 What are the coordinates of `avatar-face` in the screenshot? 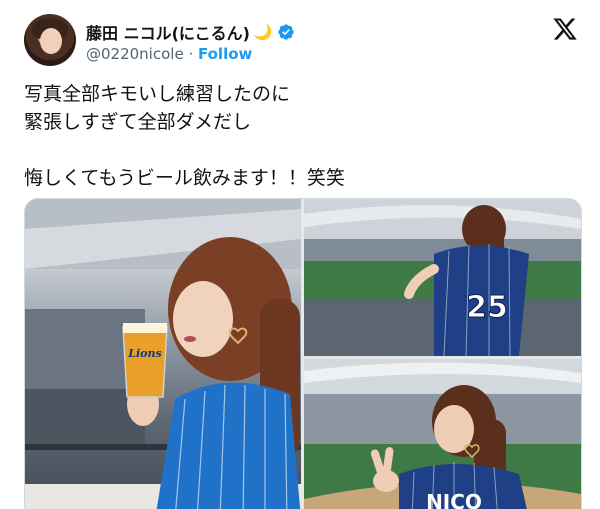 It's located at (51, 41).